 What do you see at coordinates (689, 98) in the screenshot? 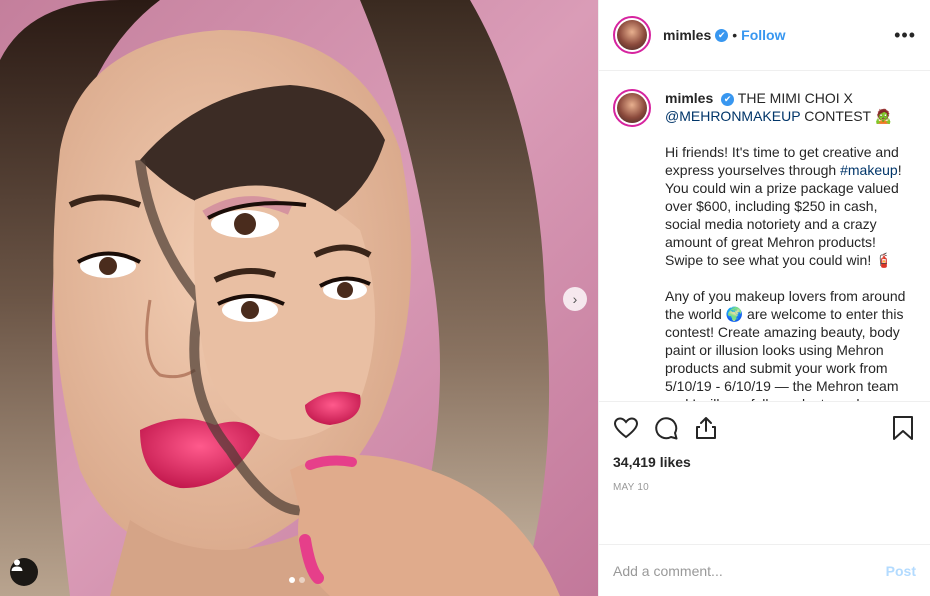
I see `caption-username: mimles` at bounding box center [689, 98].